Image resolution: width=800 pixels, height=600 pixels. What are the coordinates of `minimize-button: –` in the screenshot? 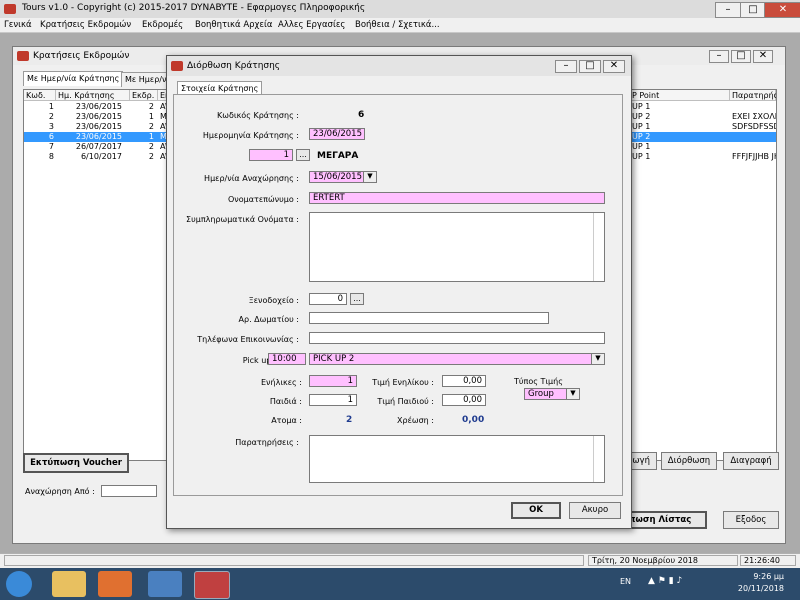 It's located at (728, 10).